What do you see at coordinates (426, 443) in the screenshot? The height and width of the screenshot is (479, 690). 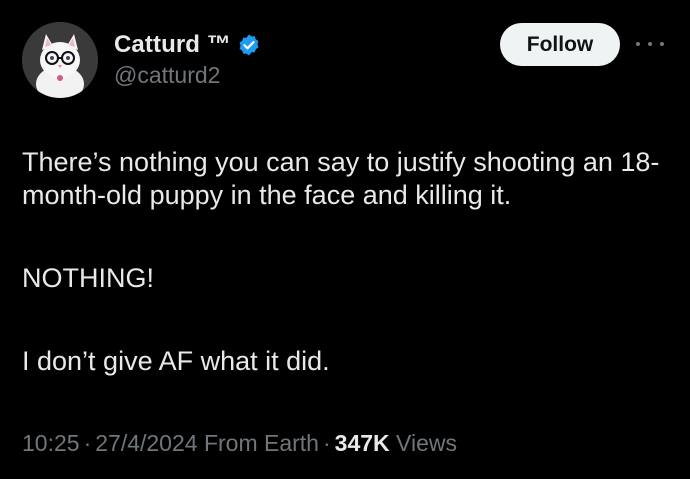 I see `views-label: Views` at bounding box center [426, 443].